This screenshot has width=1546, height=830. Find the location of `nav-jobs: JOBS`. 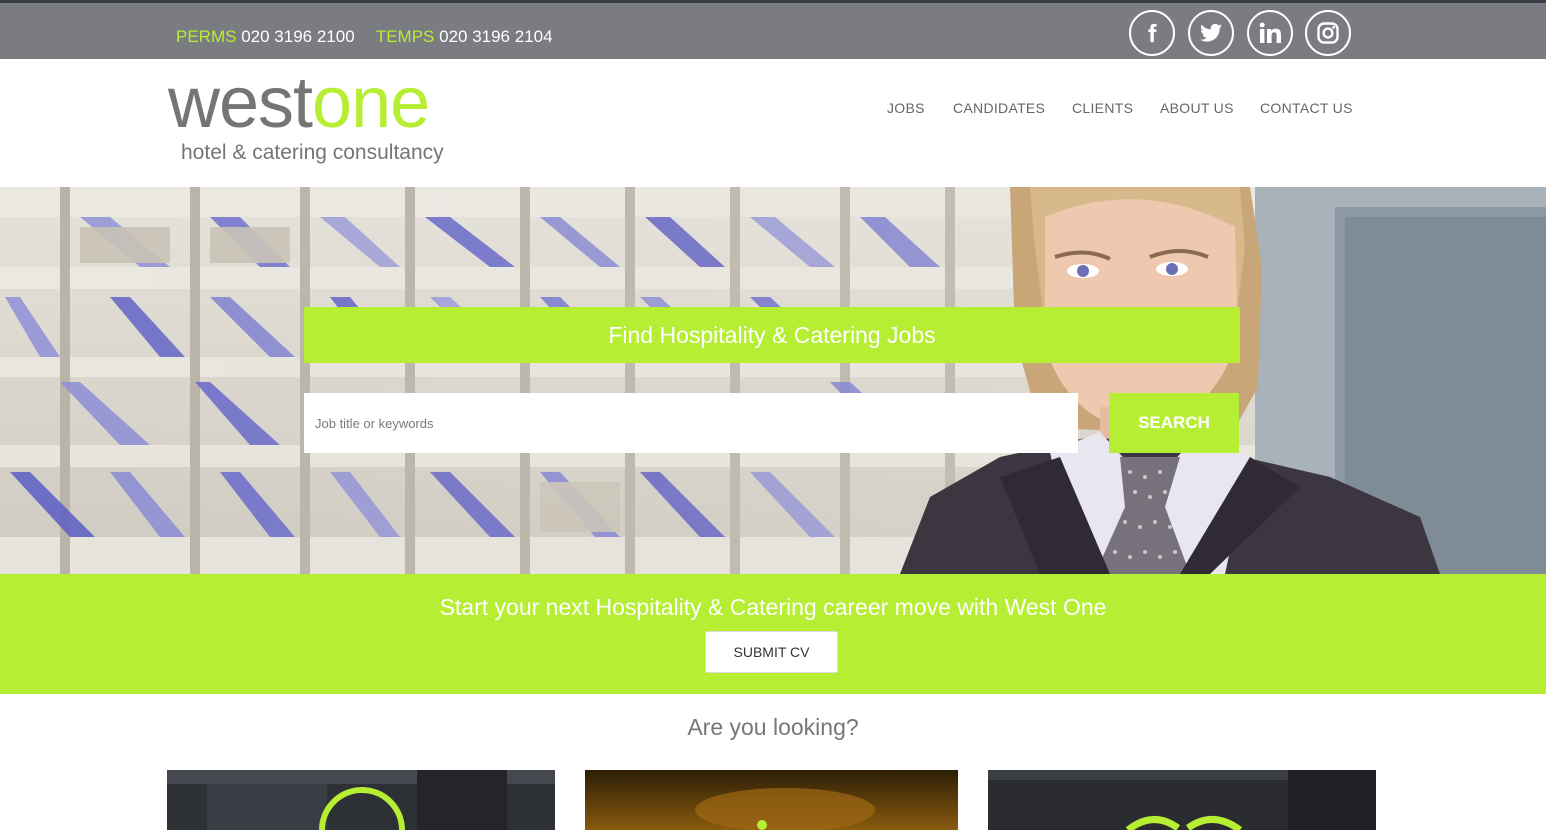

nav-jobs: JOBS is located at coordinates (906, 108).